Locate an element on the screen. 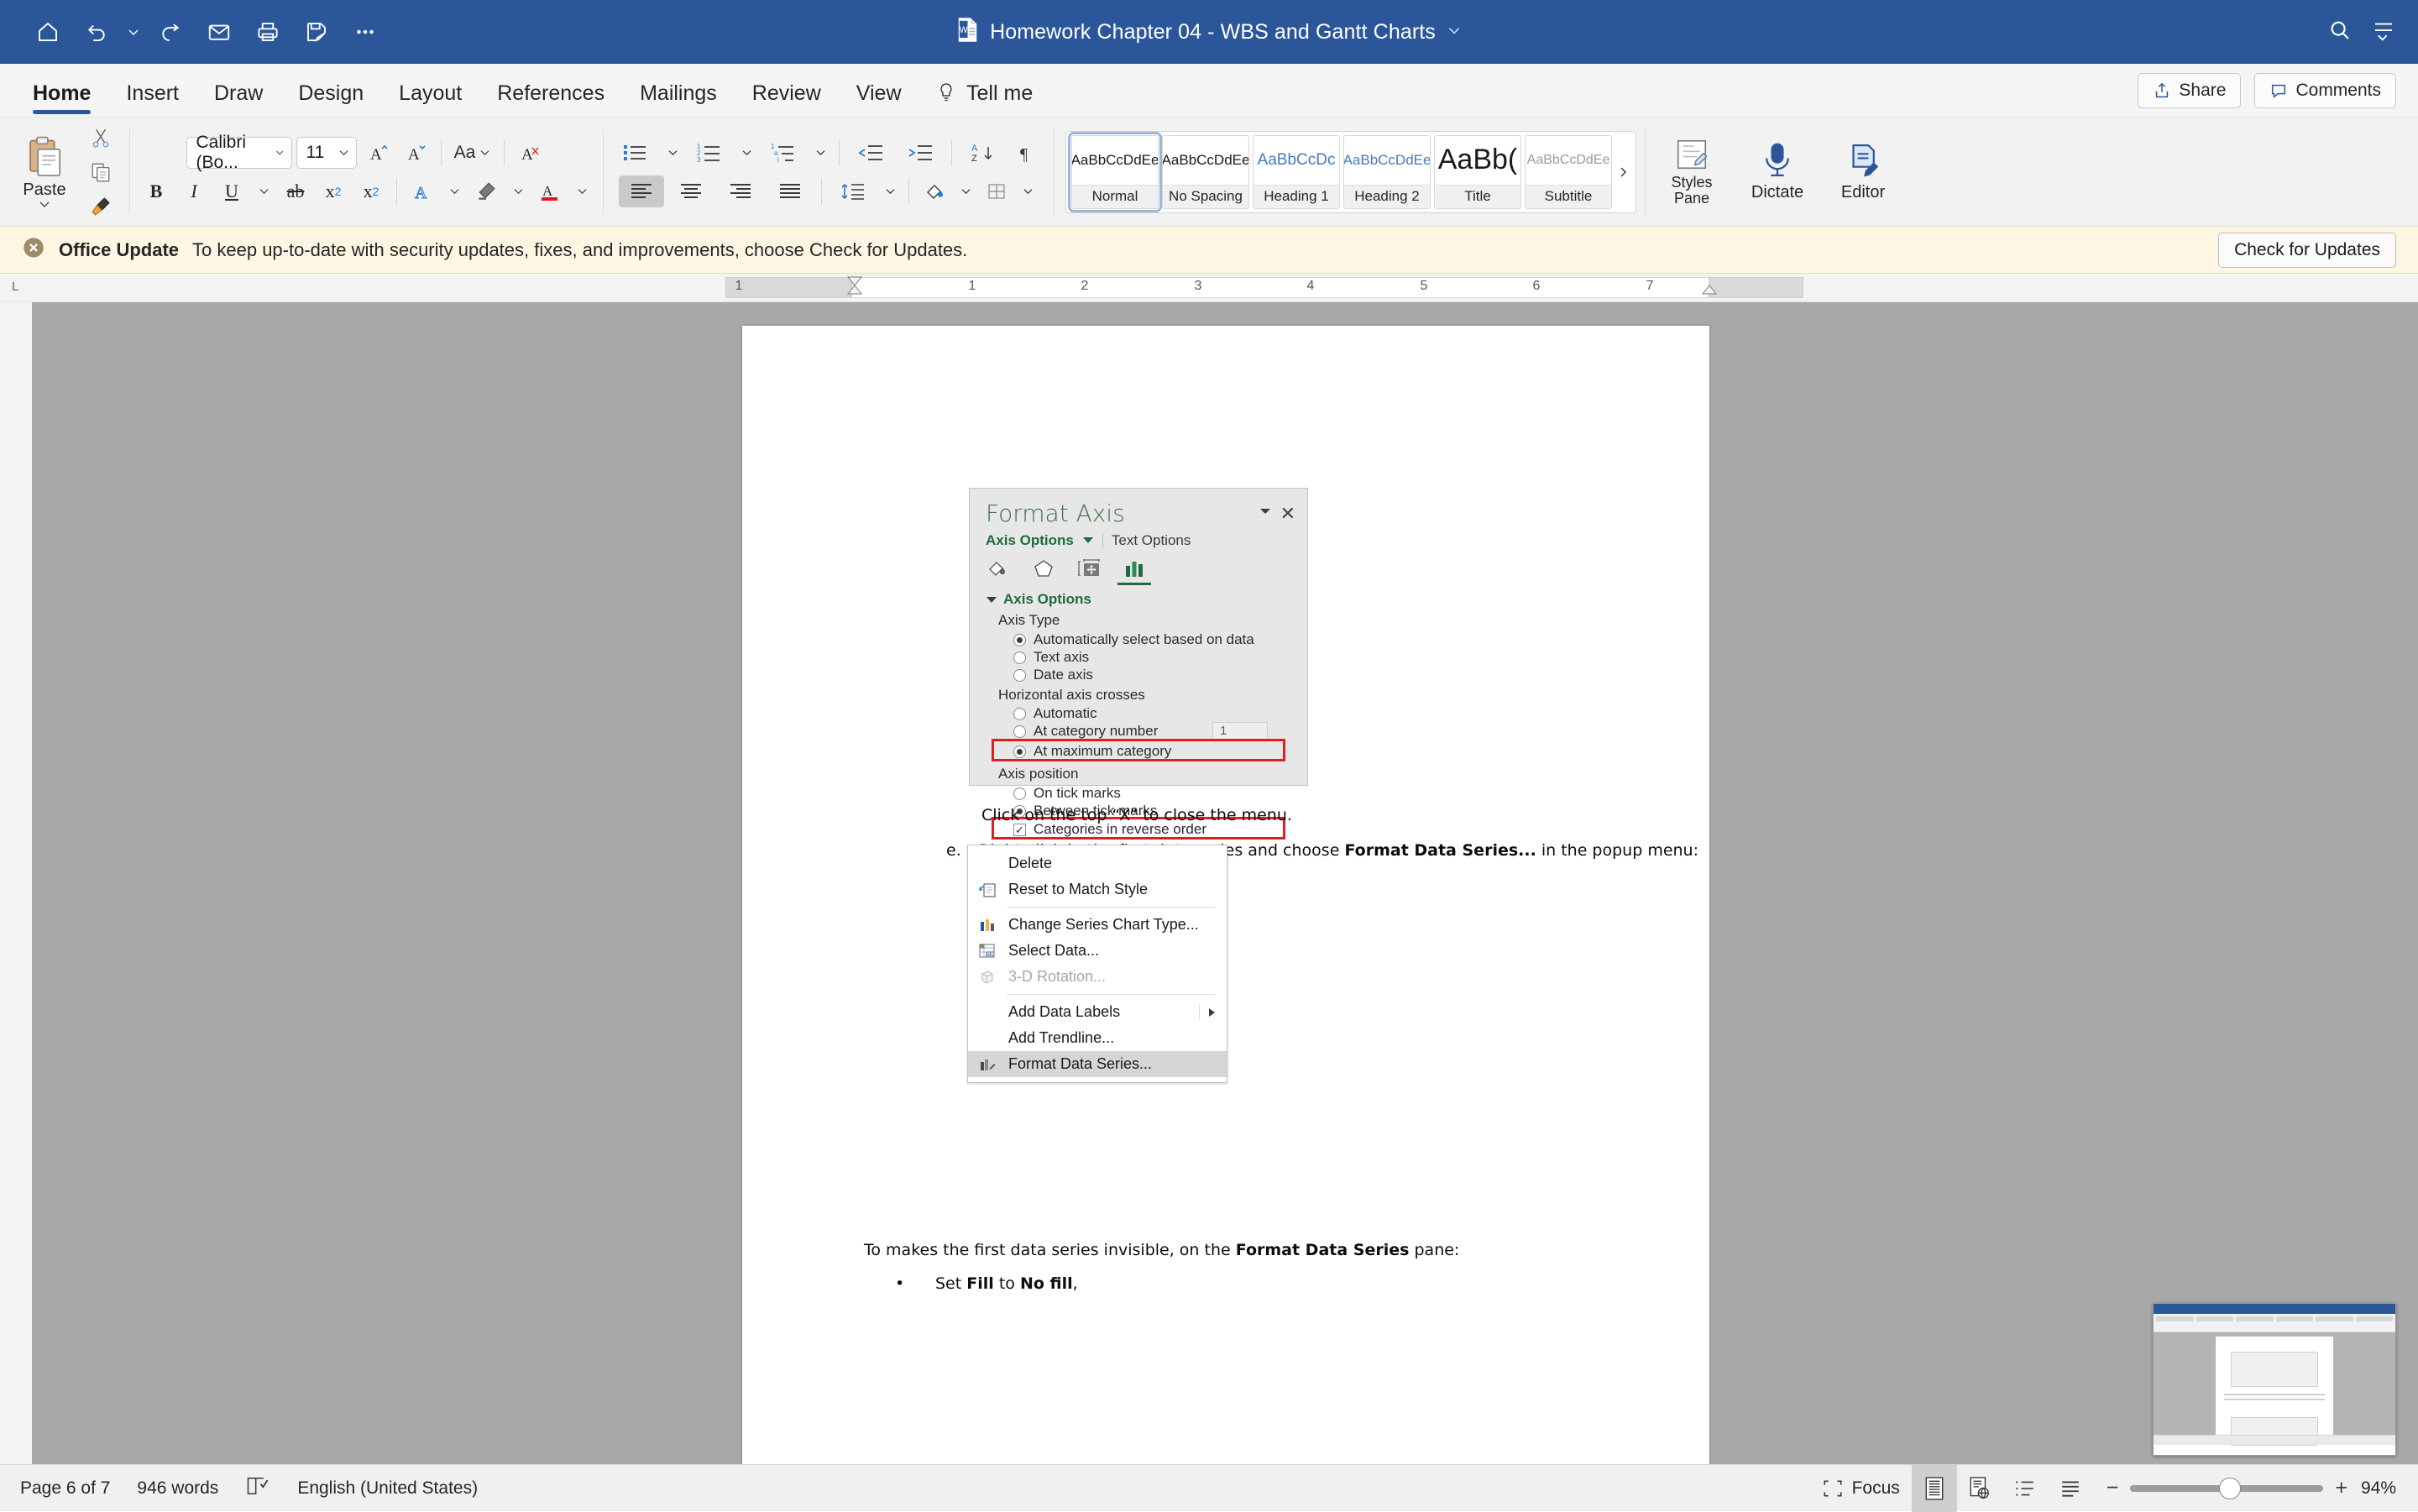 Image resolution: width=2418 pixels, height=1512 pixels. print-layout-view-button is located at coordinates (1934, 1488).